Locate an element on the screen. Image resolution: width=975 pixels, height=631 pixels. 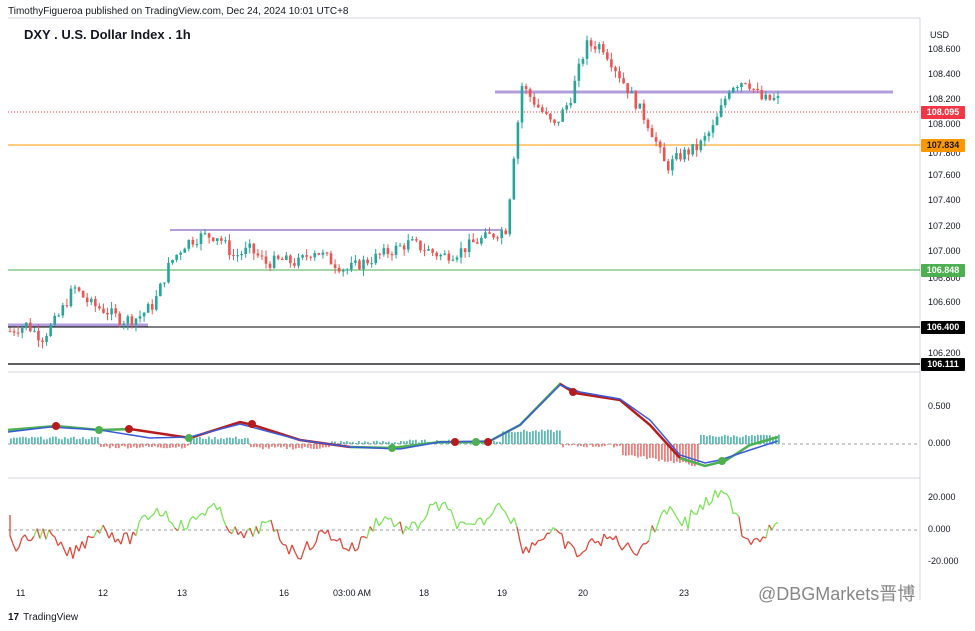
time-tick: 18 is located at coordinates (424, 593).